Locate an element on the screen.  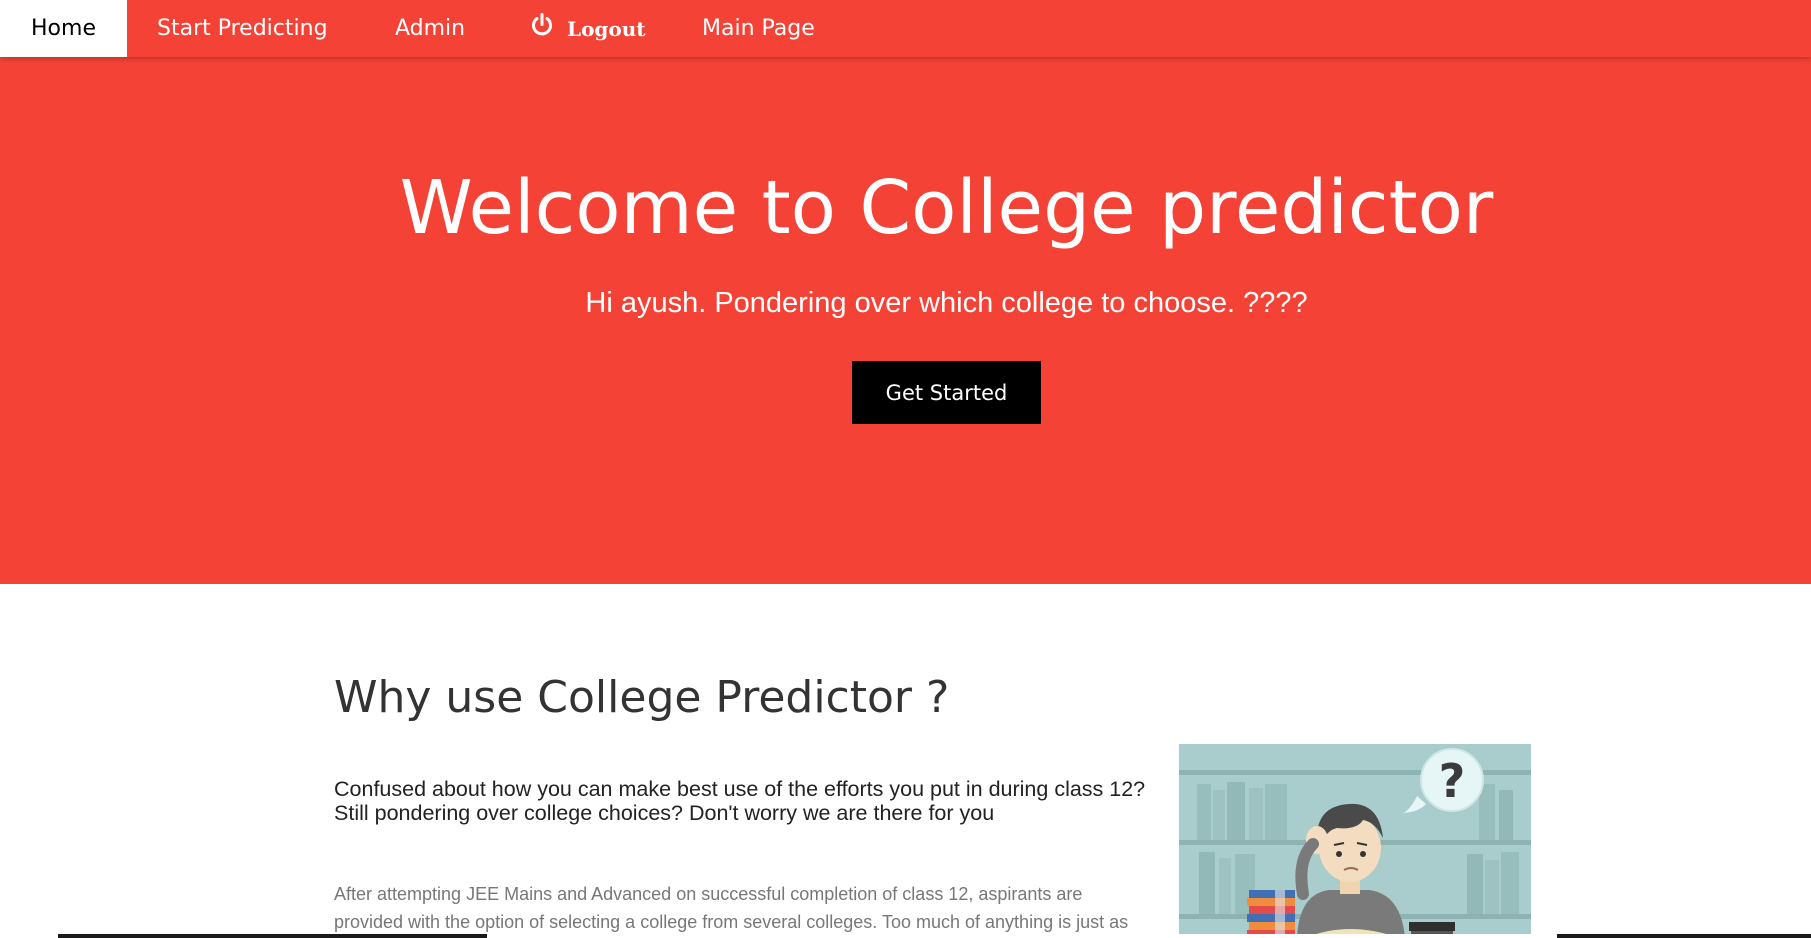
confused-student-illustration: ? is located at coordinates (1355, 841).